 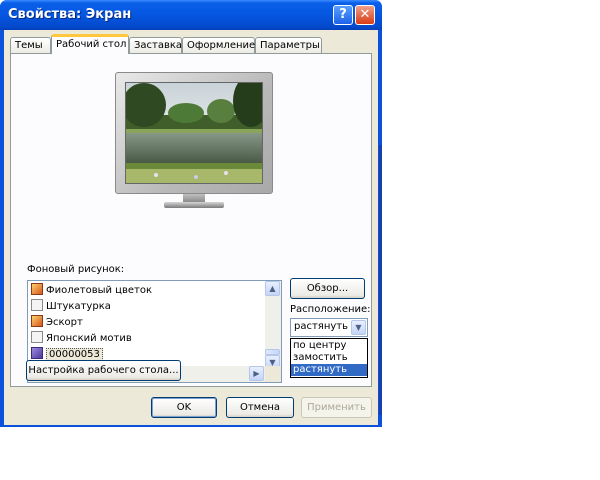 What do you see at coordinates (184, 407) in the screenshot?
I see `ok-button: OK` at bounding box center [184, 407].